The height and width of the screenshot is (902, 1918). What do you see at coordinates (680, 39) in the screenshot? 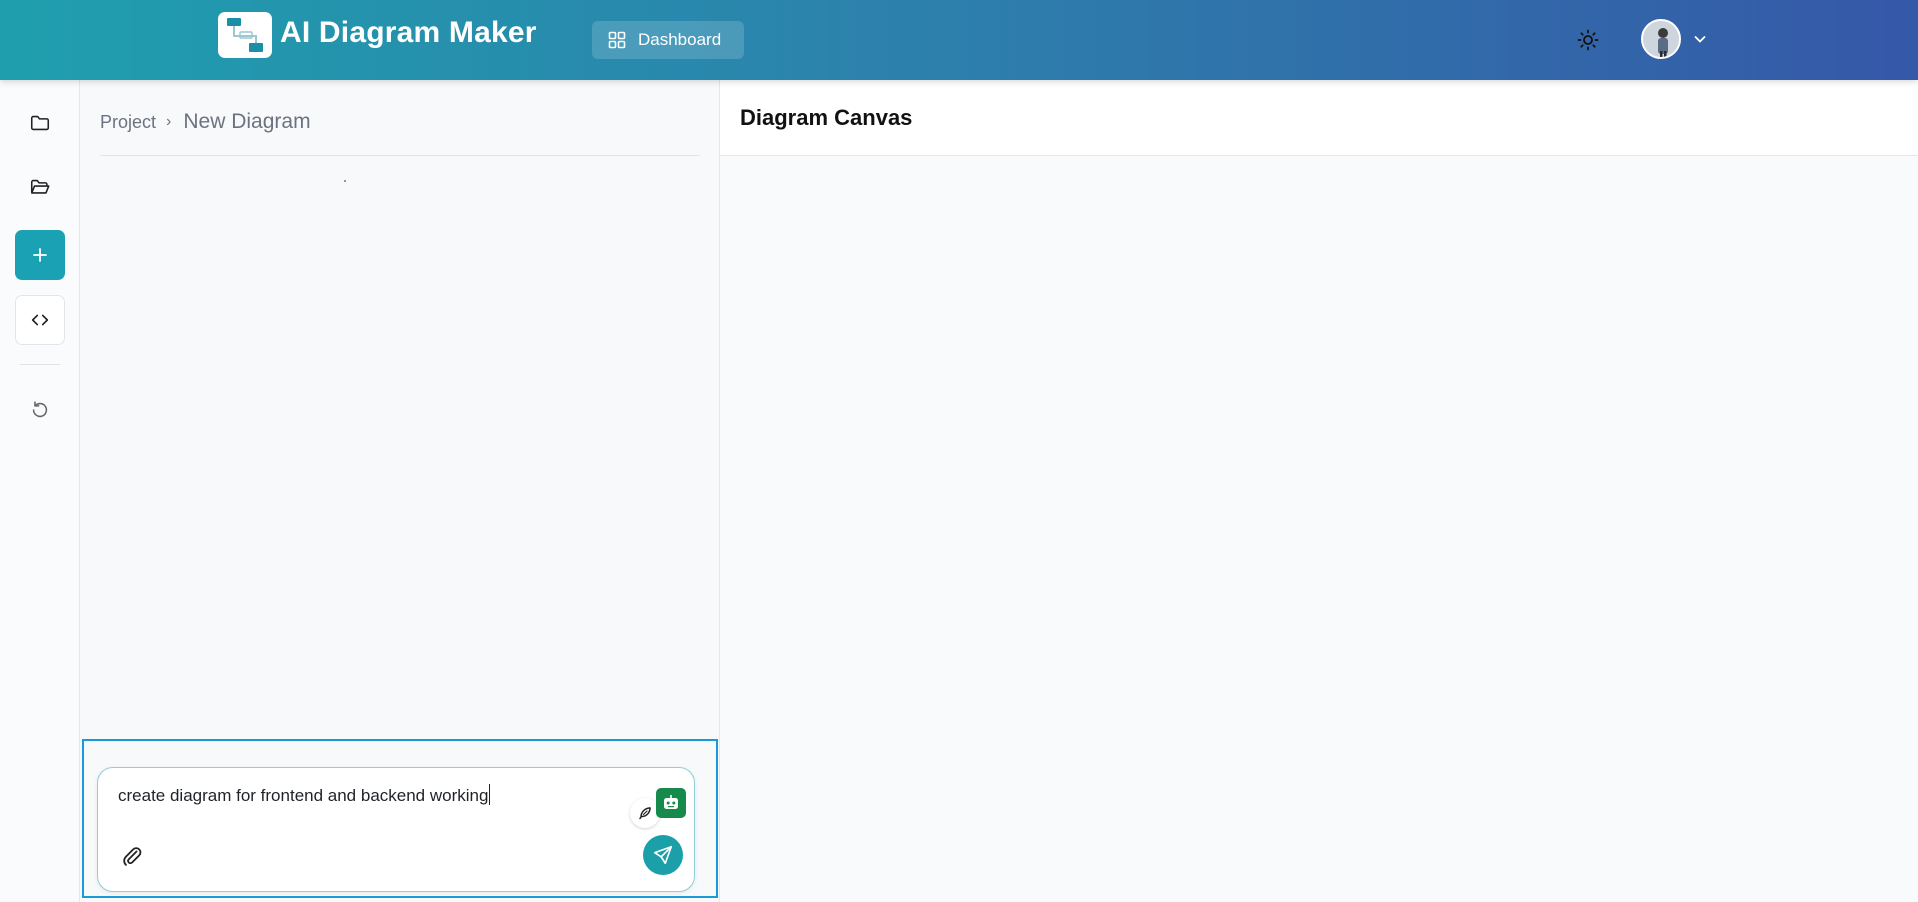
I see `dashboard-label: Dashboard` at bounding box center [680, 39].